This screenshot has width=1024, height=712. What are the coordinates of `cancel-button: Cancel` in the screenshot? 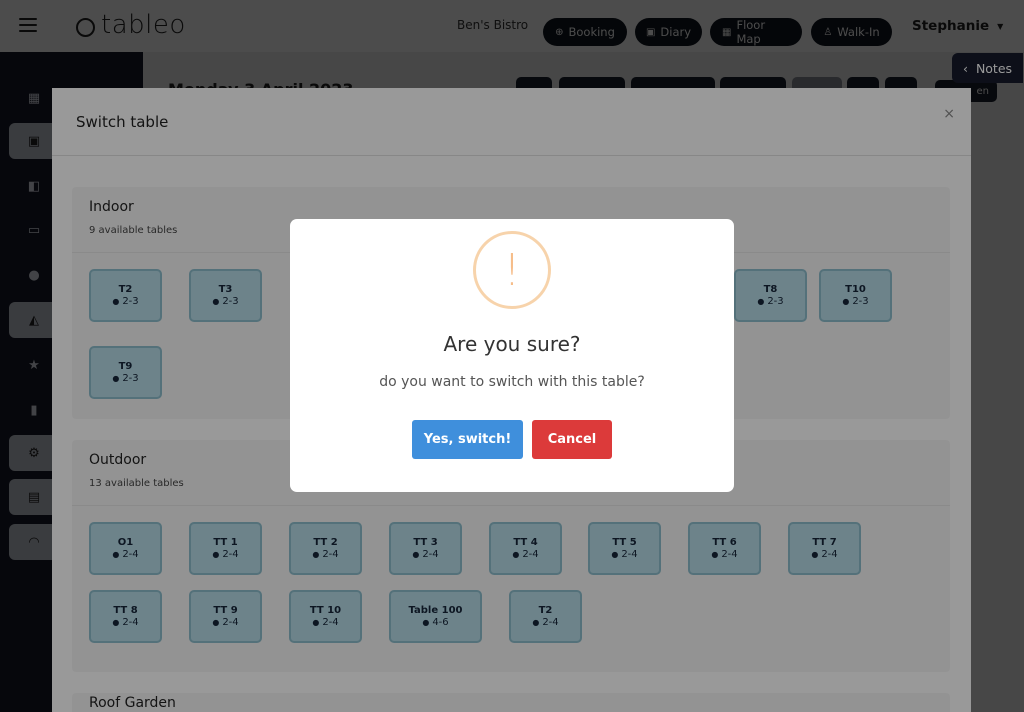 It's located at (572, 439).